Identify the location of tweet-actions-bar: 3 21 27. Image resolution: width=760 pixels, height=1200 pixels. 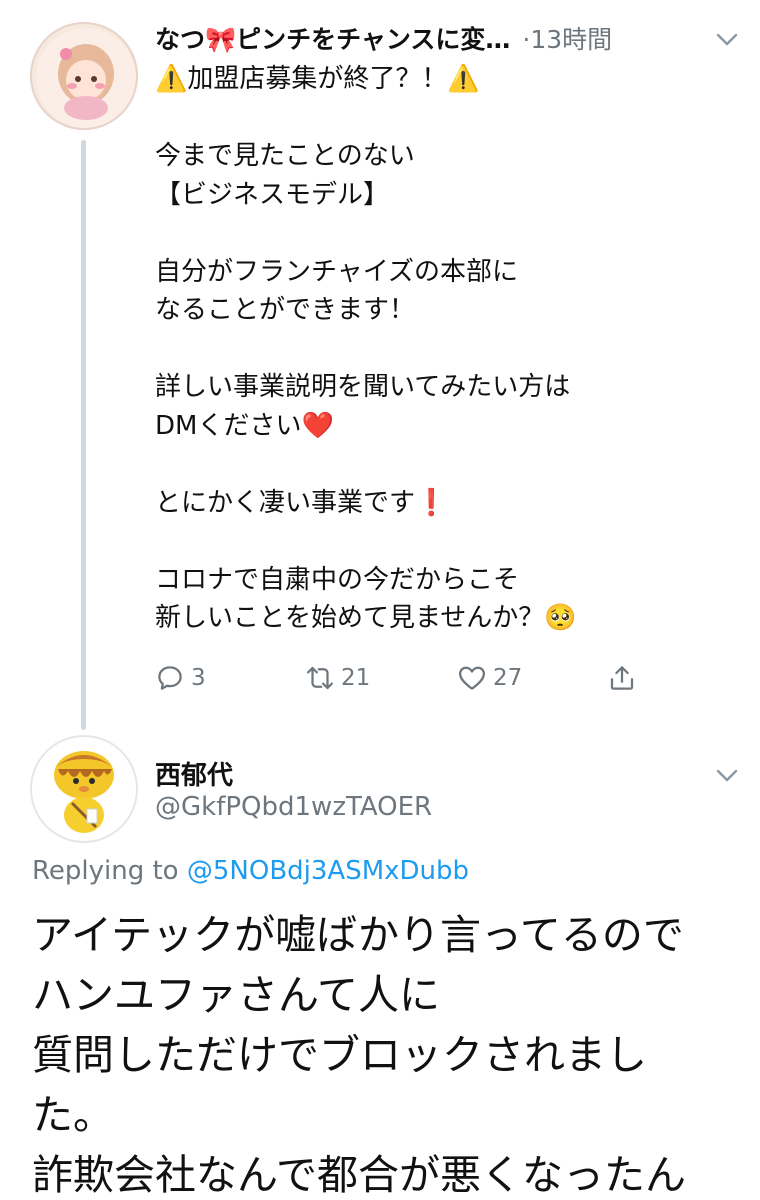
(405, 678).